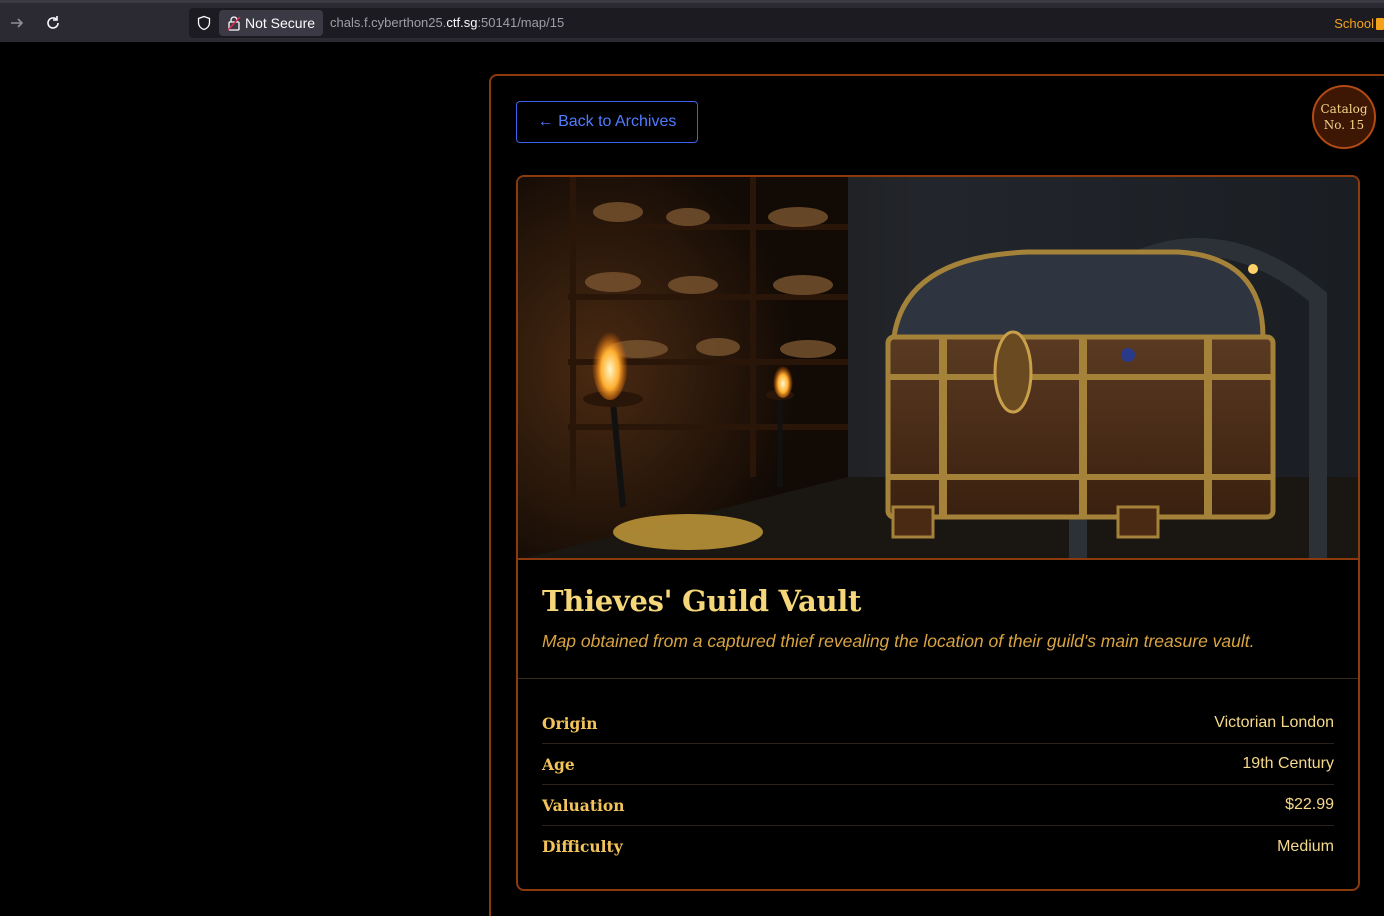 The width and height of the screenshot is (1384, 916). I want to click on divider, so click(938, 678).